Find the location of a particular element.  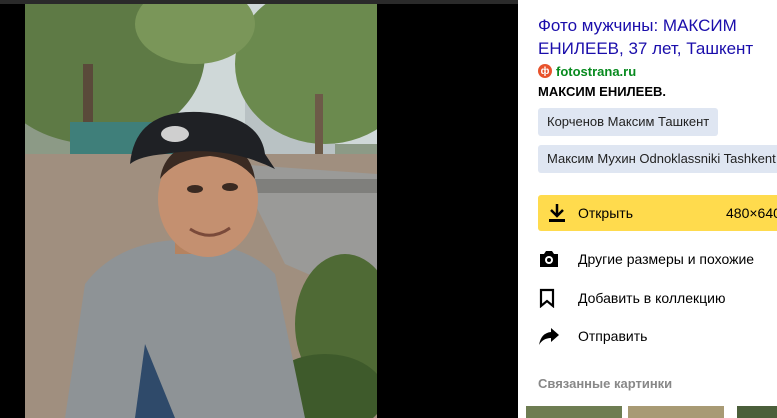

source-link: ф fotostrana.ru is located at coordinates (587, 71).